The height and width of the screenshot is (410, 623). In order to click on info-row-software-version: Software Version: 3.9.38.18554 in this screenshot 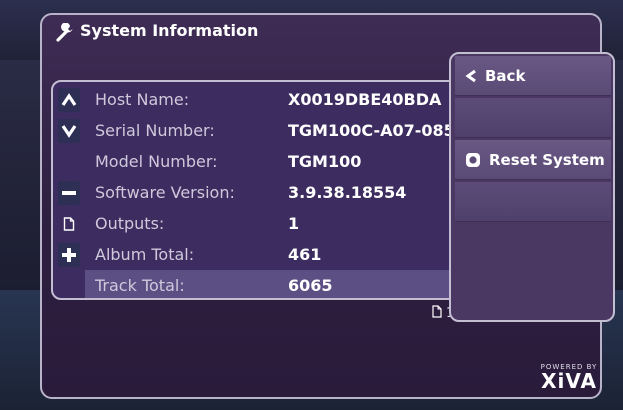, I will do `click(277, 192)`.